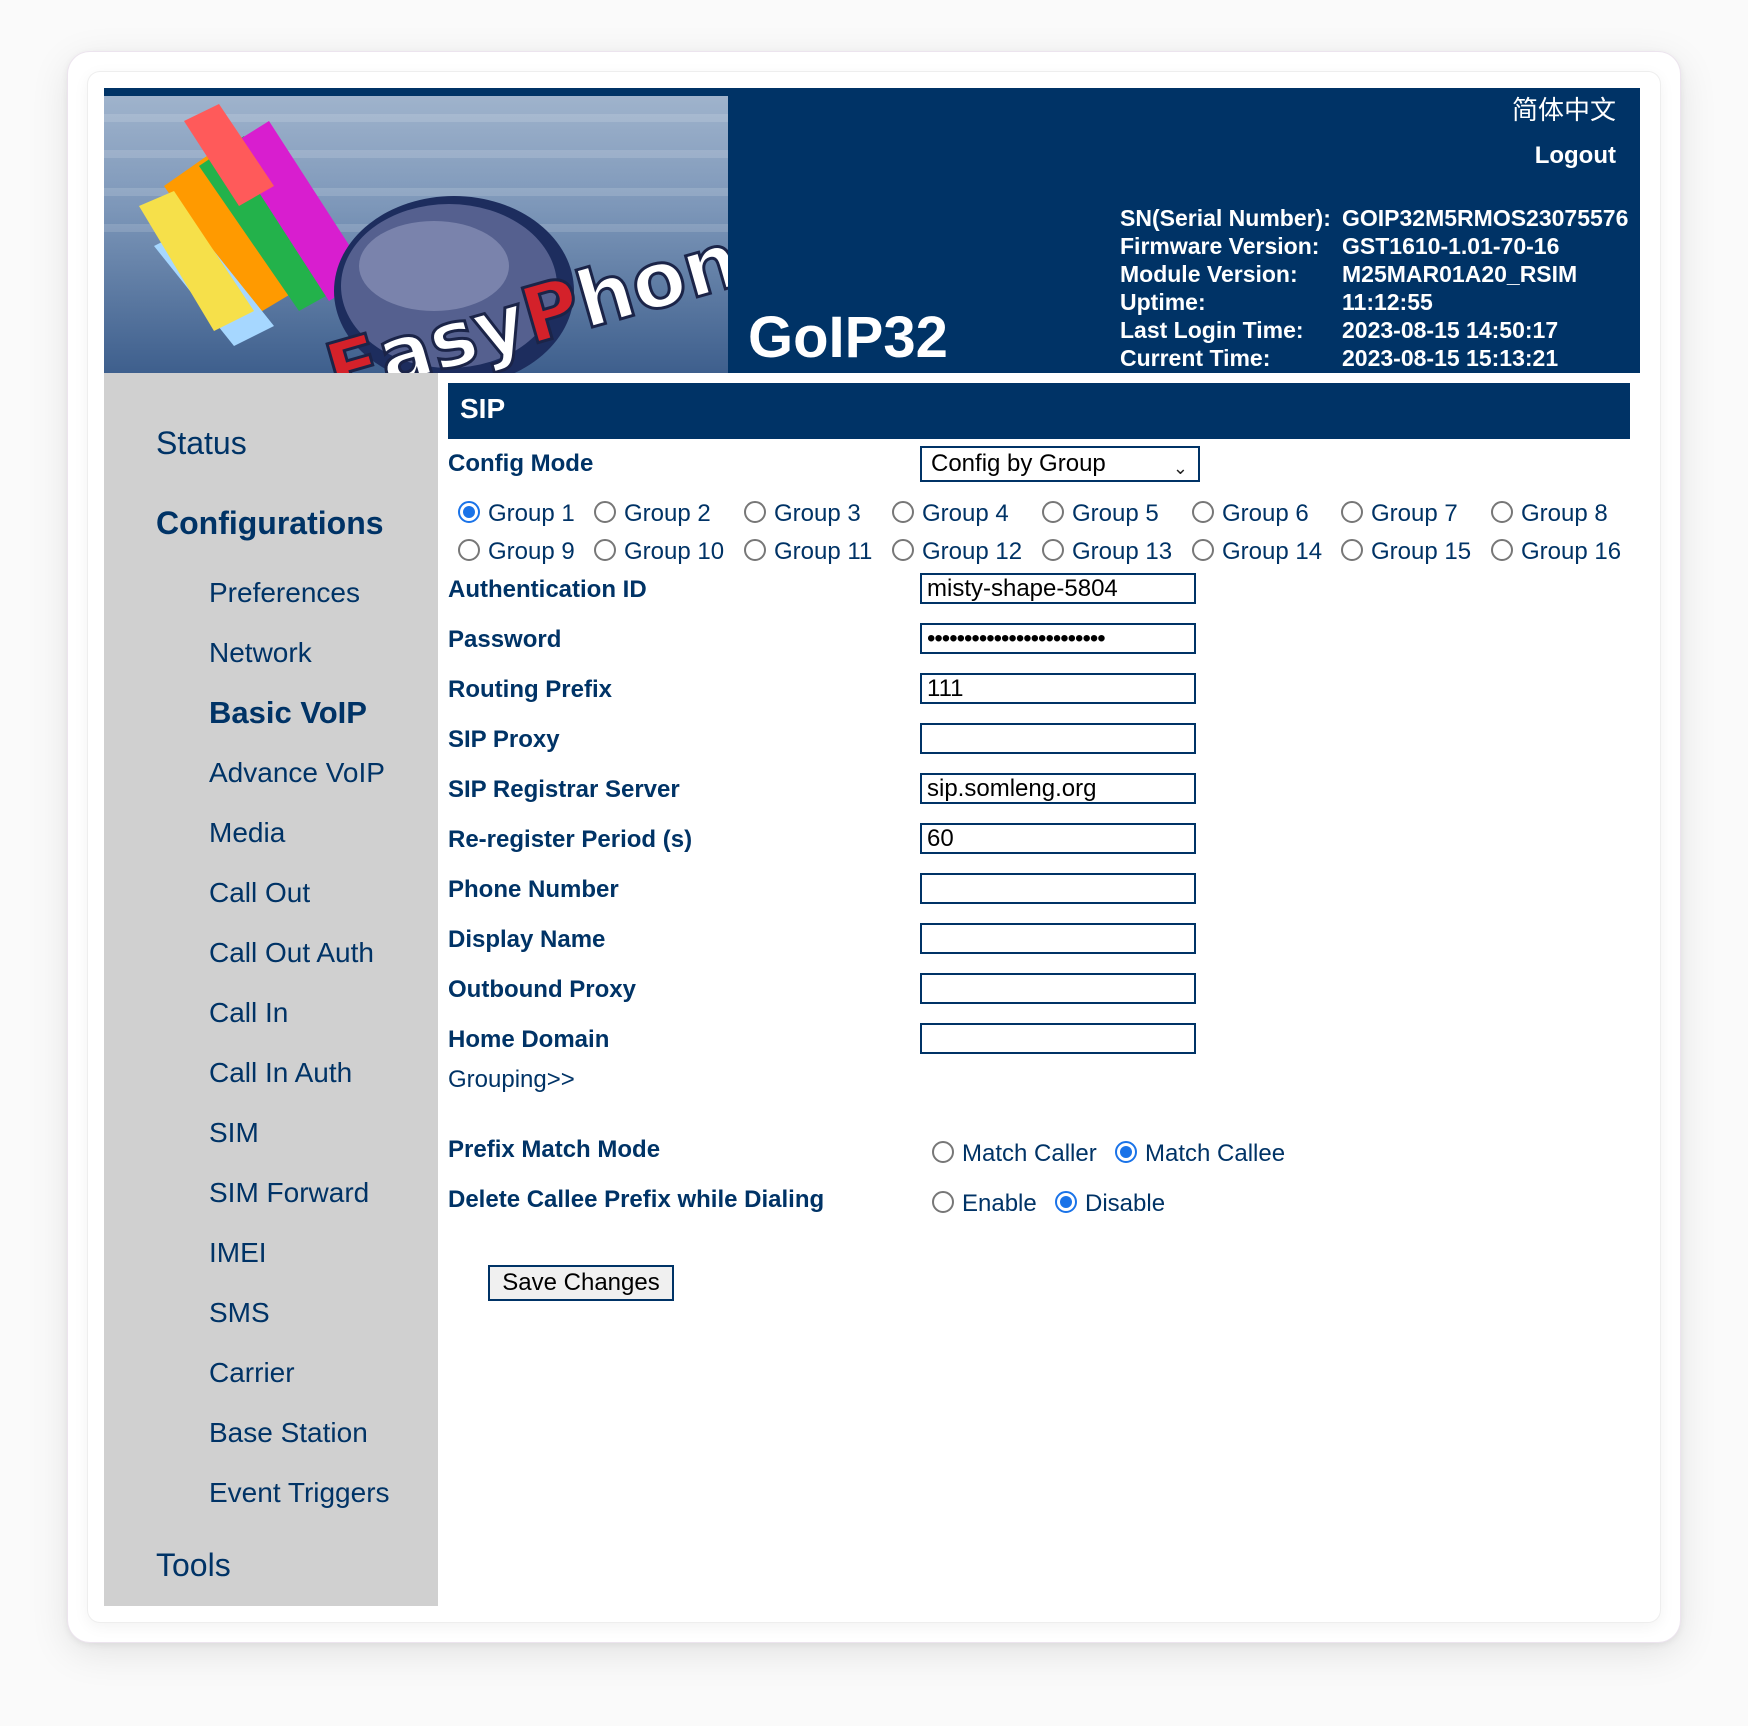 This screenshot has height=1726, width=1748. What do you see at coordinates (1257, 552) in the screenshot?
I see `group-radio-14: Group 14` at bounding box center [1257, 552].